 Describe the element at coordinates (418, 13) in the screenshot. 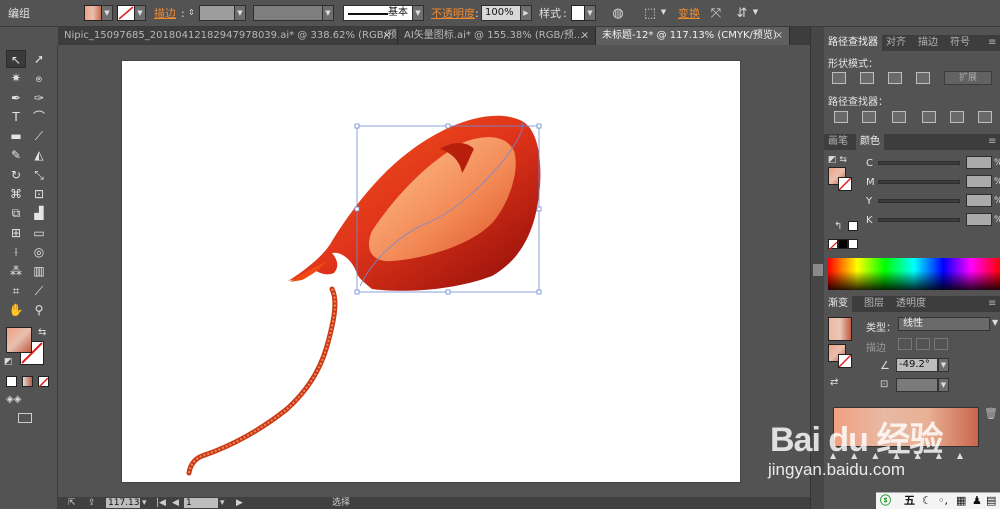

I see `brush-dropdown: ▼` at that location.